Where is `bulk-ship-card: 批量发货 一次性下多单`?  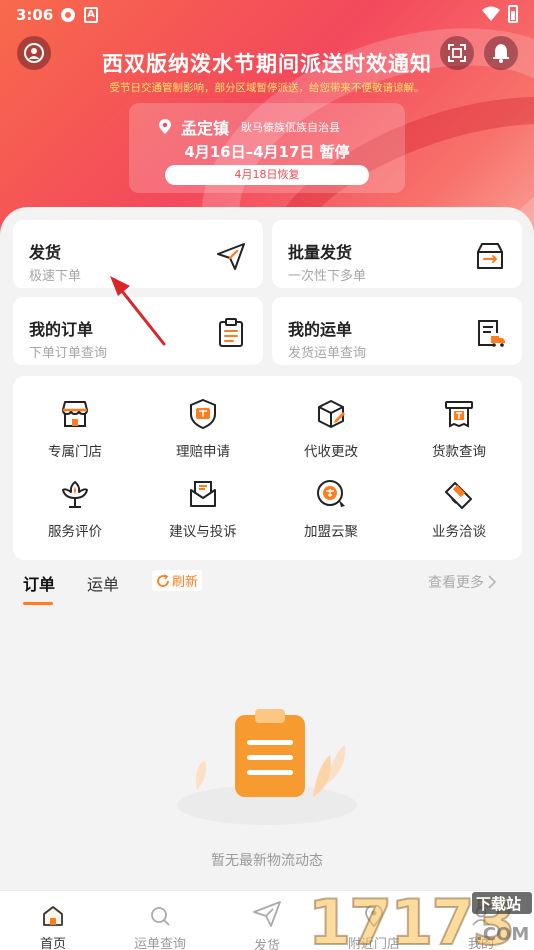
bulk-ship-card: 批量发货 一次性下多单 is located at coordinates (397, 254).